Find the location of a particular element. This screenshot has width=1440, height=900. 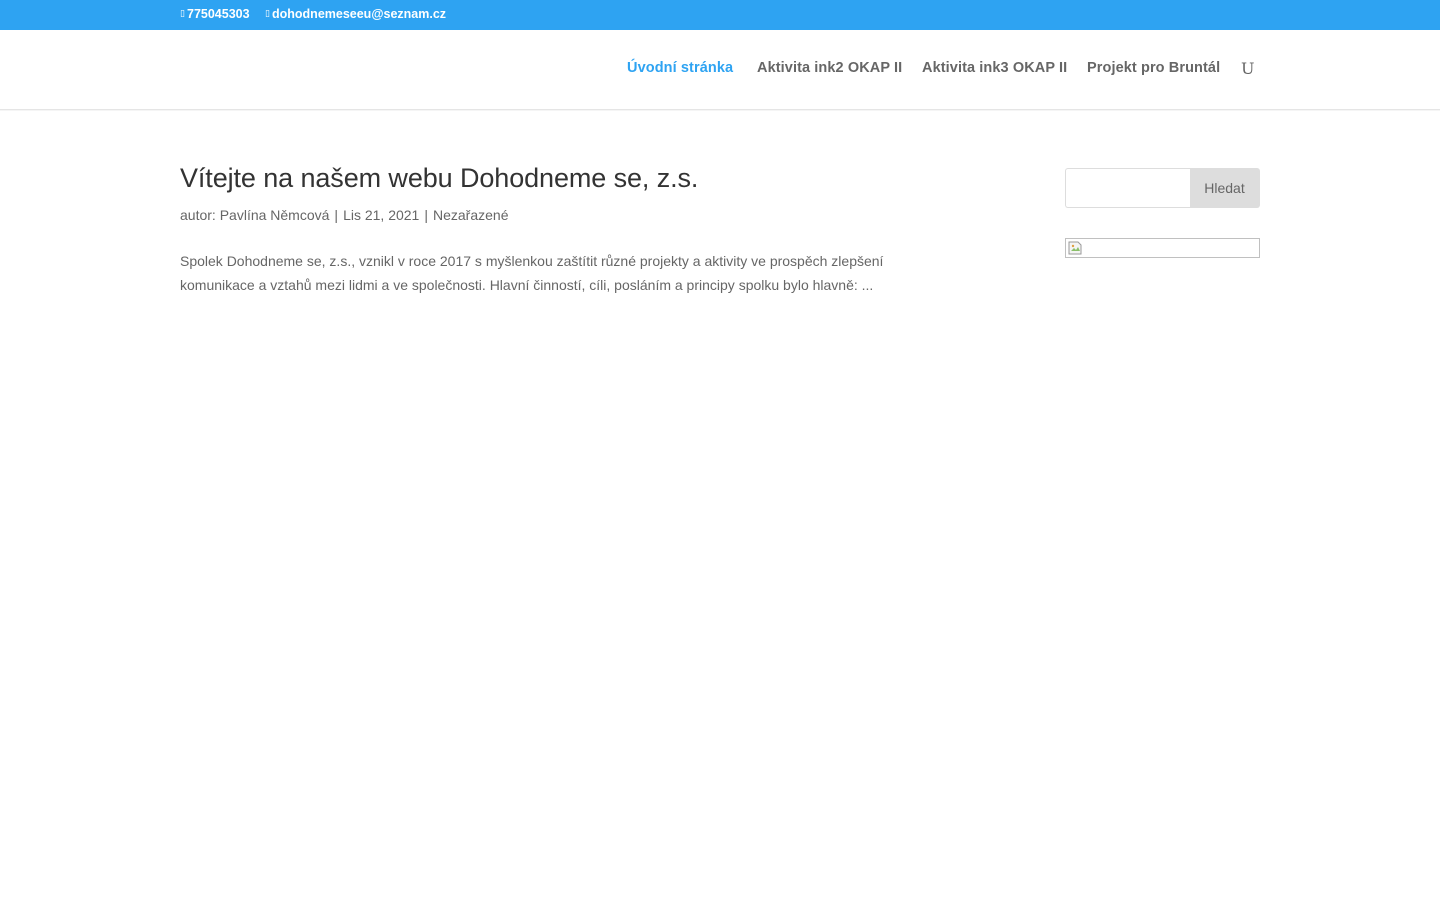

meta-author-prefix: autor: is located at coordinates (200, 215).